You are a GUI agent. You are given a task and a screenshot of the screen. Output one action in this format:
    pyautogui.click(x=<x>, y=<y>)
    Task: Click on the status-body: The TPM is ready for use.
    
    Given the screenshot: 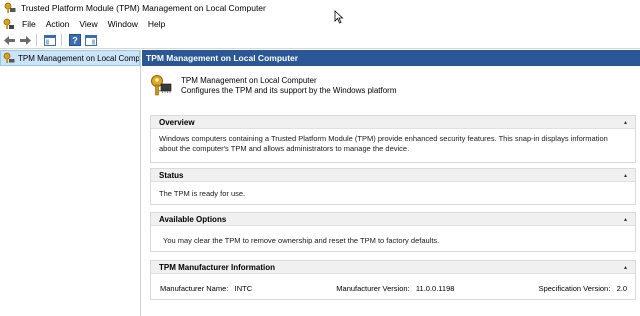 What is the action you would take?
    pyautogui.click(x=202, y=193)
    